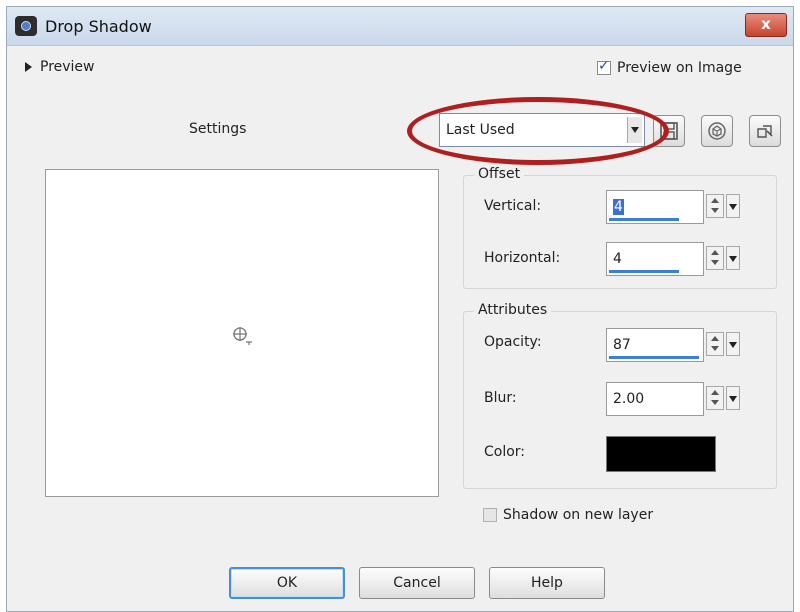 Image resolution: width=800 pixels, height=612 pixels. Describe the element at coordinates (499, 174) in the screenshot. I see `offset-title: Offset` at that location.